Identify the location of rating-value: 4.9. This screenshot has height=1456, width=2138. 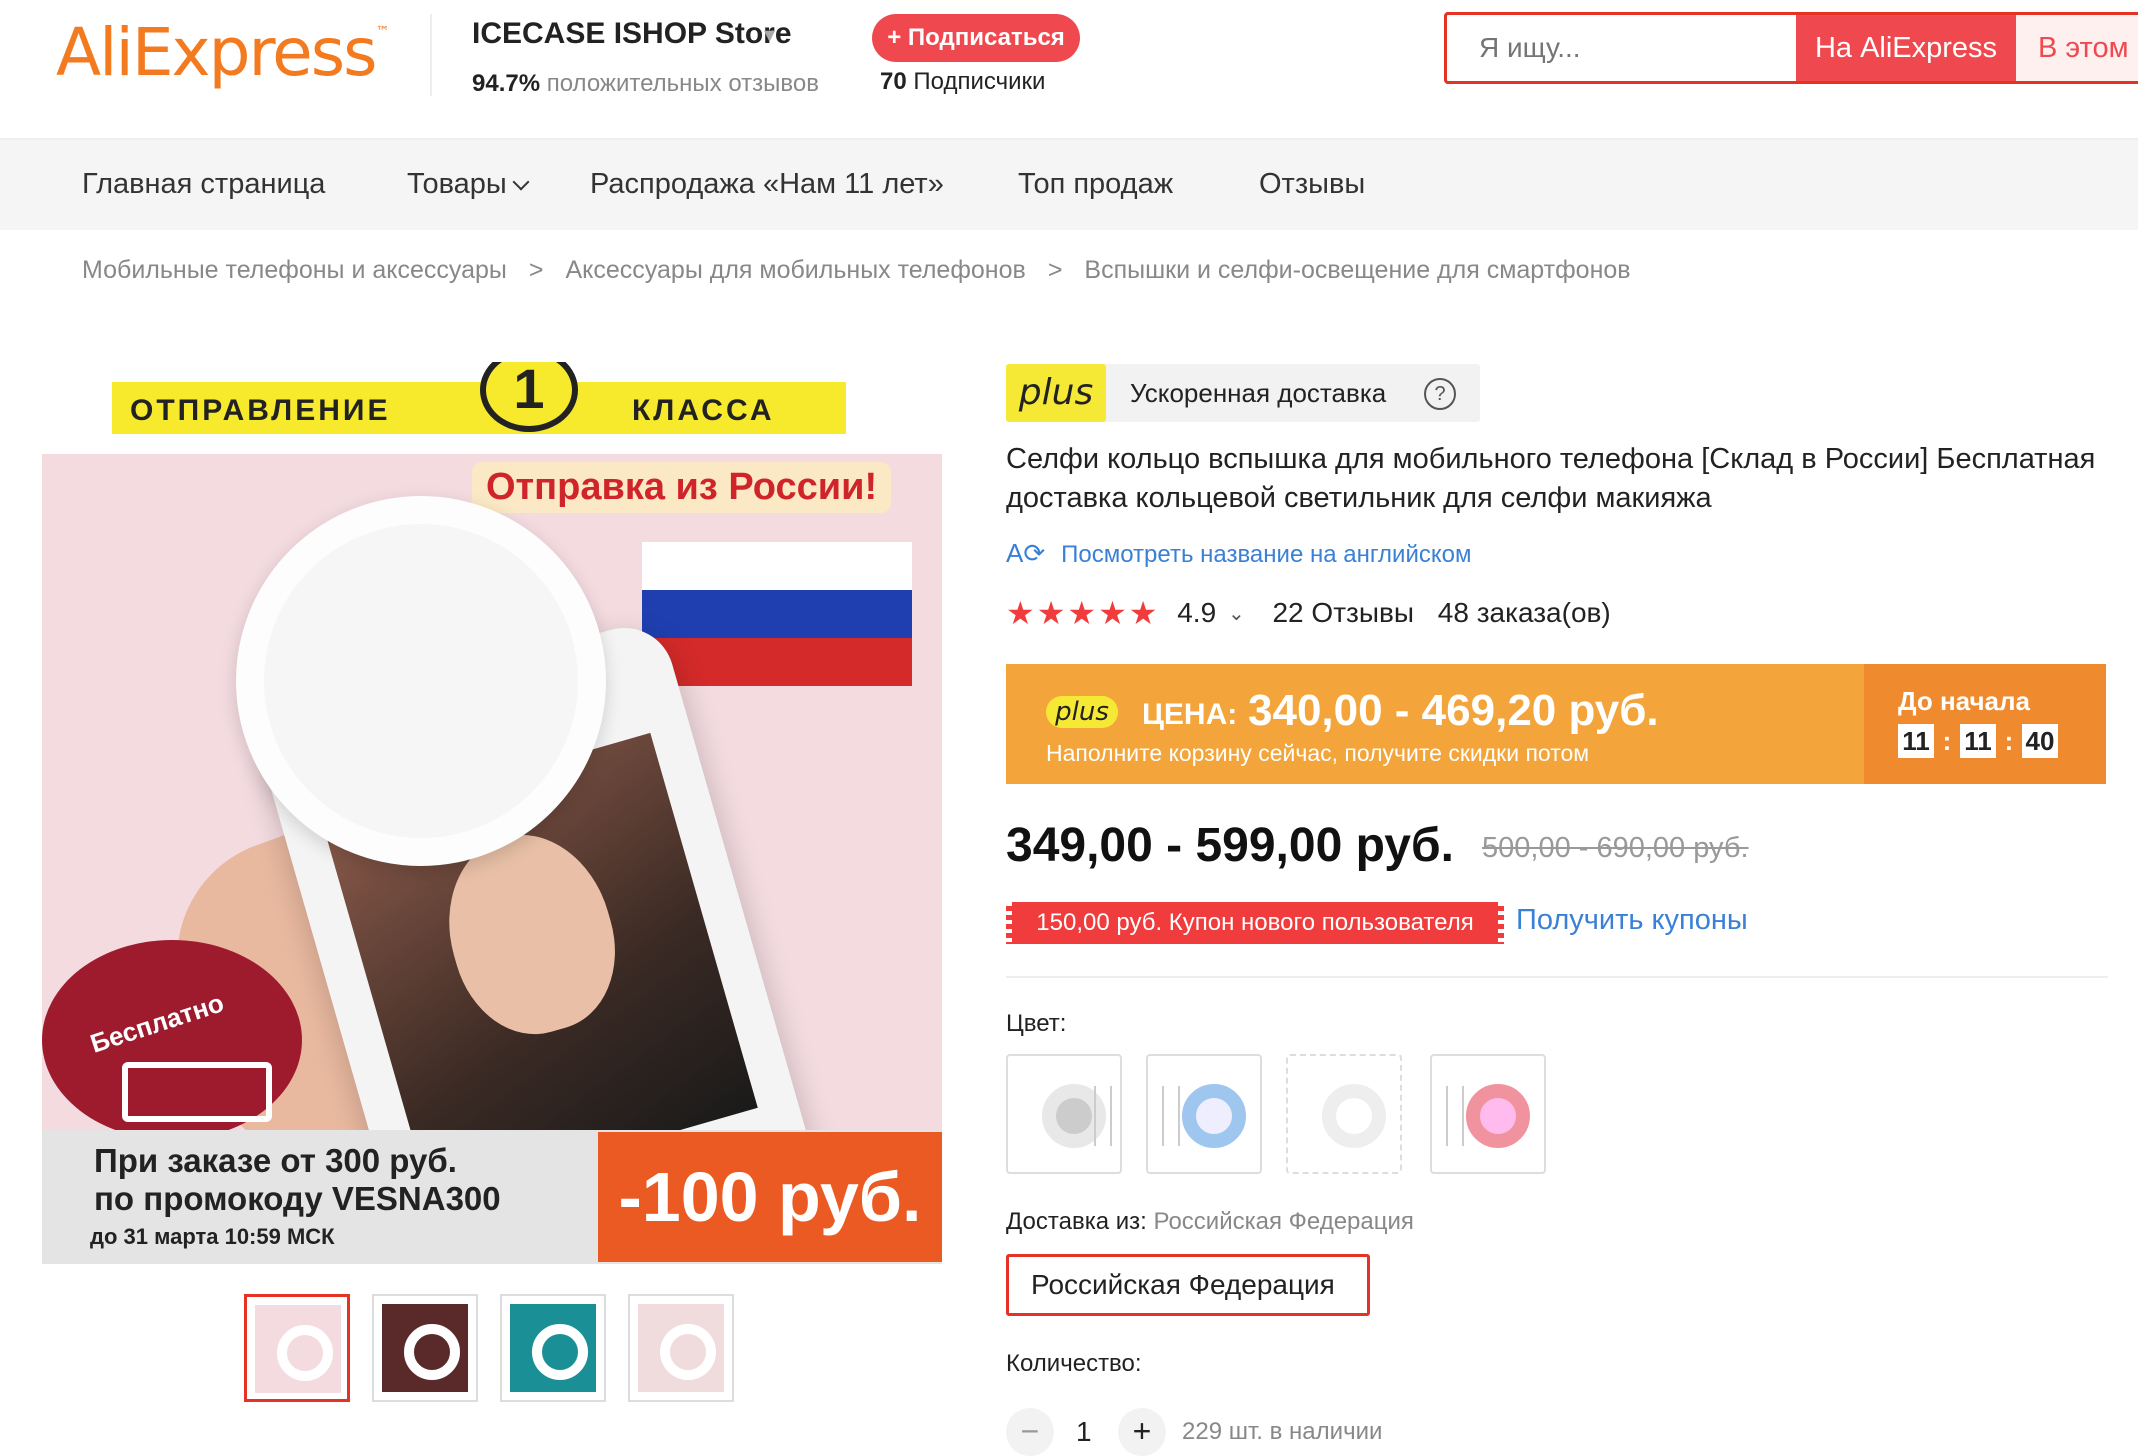
(1196, 613).